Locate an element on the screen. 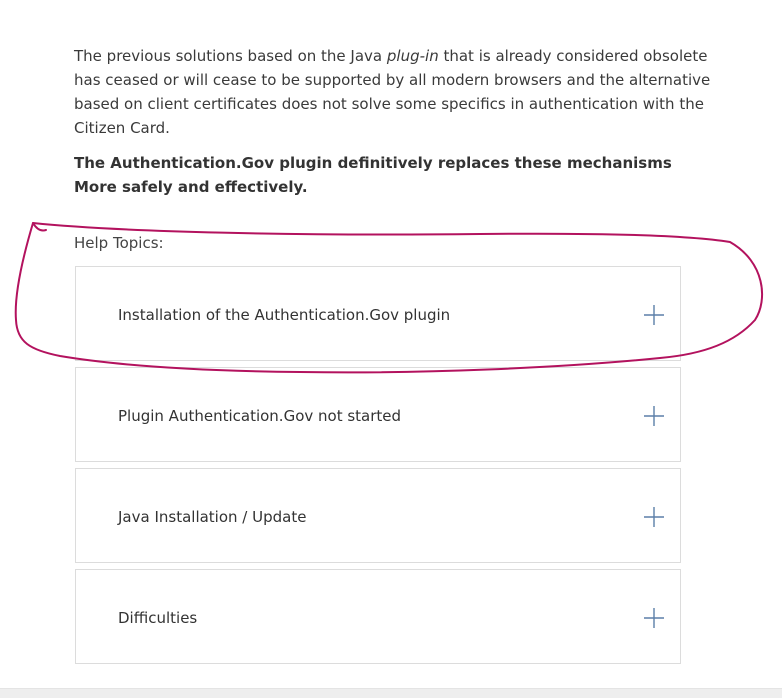 This screenshot has width=782, height=698. topic-label: Difficulties is located at coordinates (158, 618).